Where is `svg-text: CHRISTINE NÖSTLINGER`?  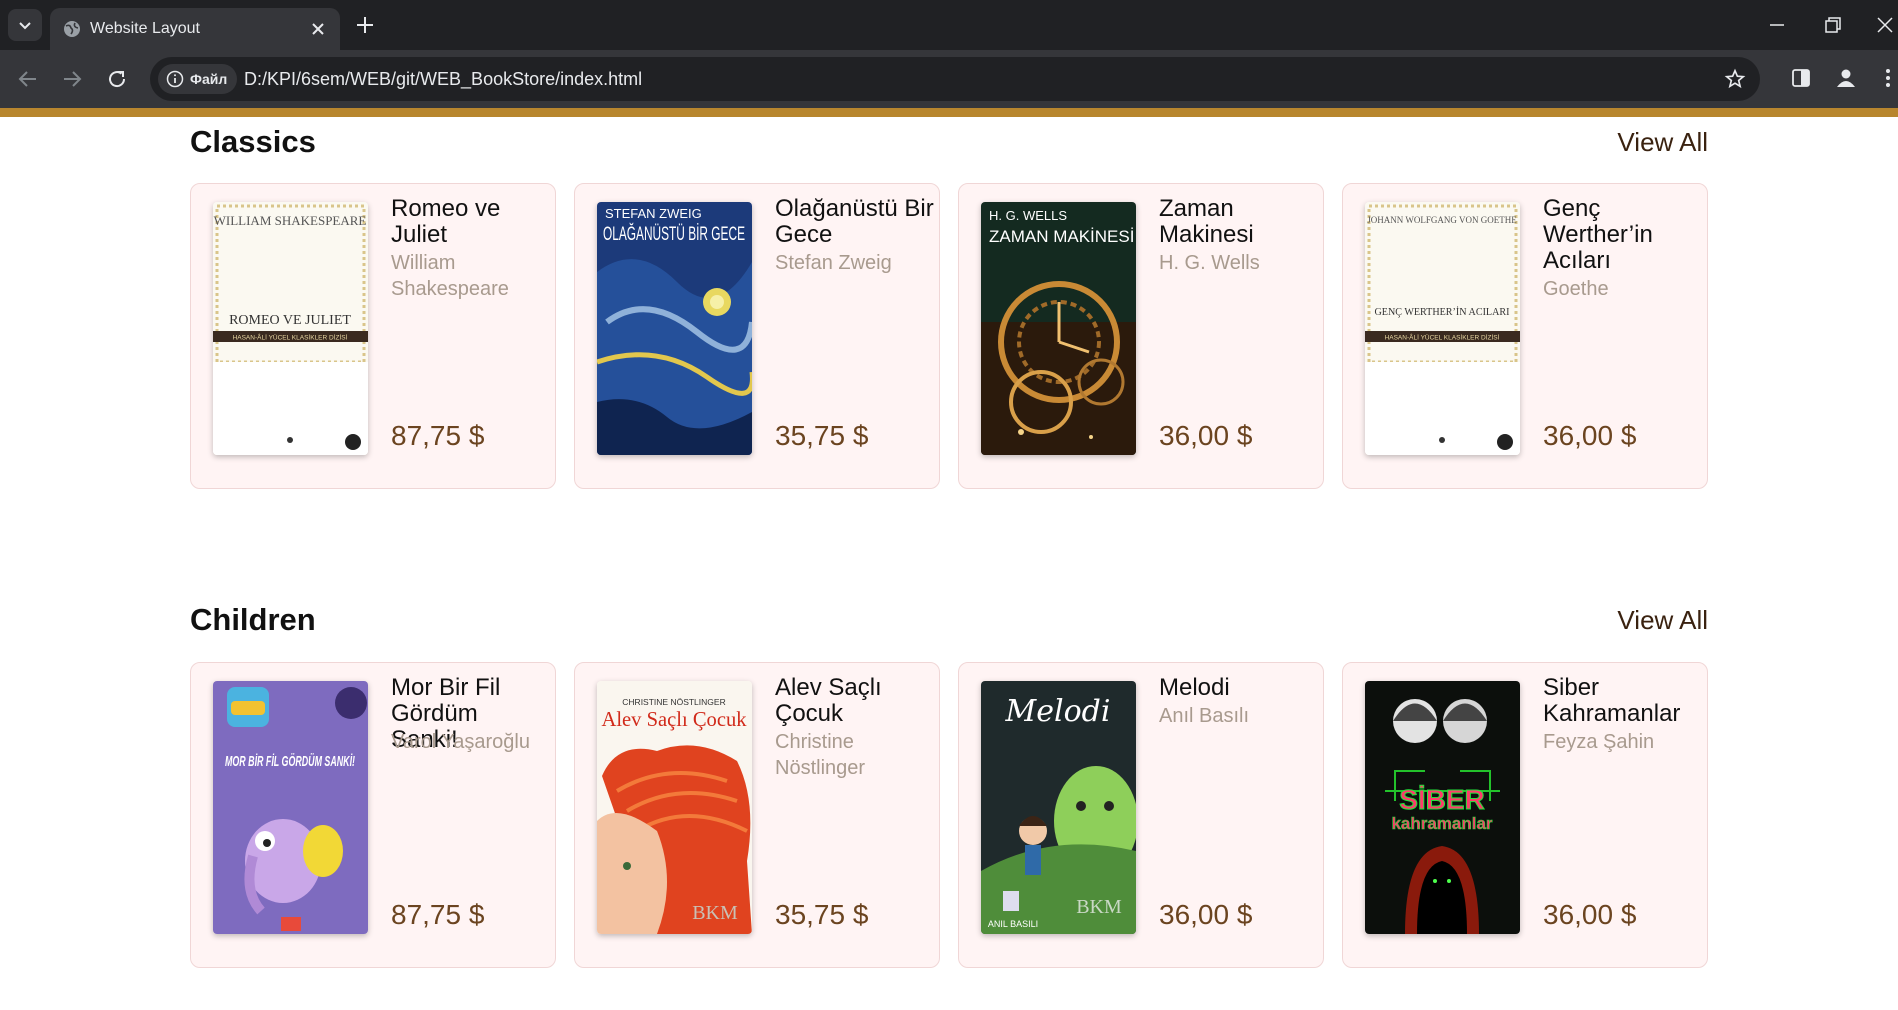 svg-text: CHRISTINE NÖSTLINGER is located at coordinates (673, 702).